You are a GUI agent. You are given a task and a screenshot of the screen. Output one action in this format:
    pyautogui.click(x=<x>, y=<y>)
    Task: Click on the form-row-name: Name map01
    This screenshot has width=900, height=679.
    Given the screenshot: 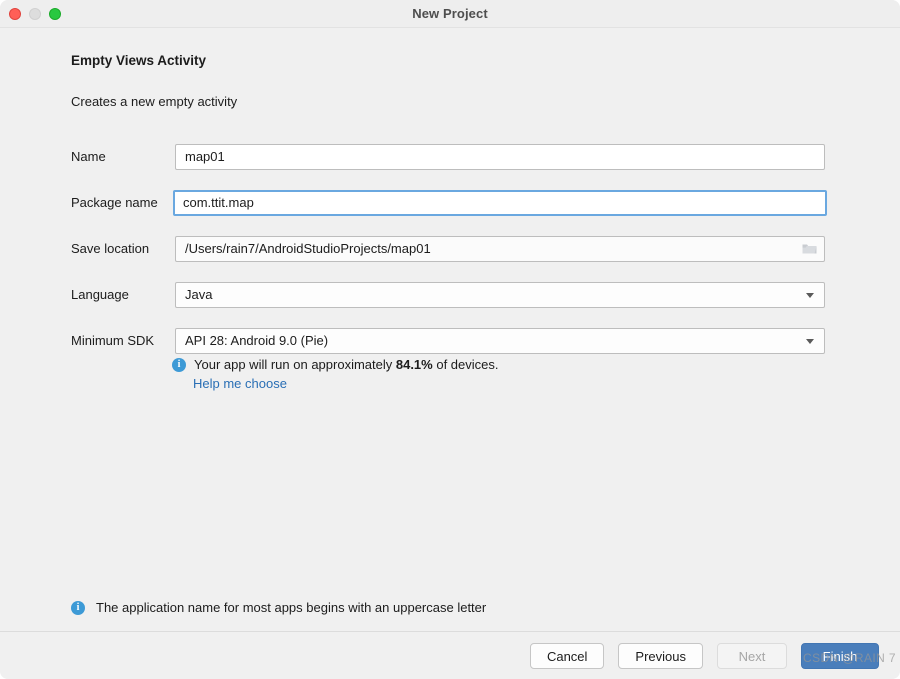 What is the action you would take?
    pyautogui.click(x=450, y=157)
    